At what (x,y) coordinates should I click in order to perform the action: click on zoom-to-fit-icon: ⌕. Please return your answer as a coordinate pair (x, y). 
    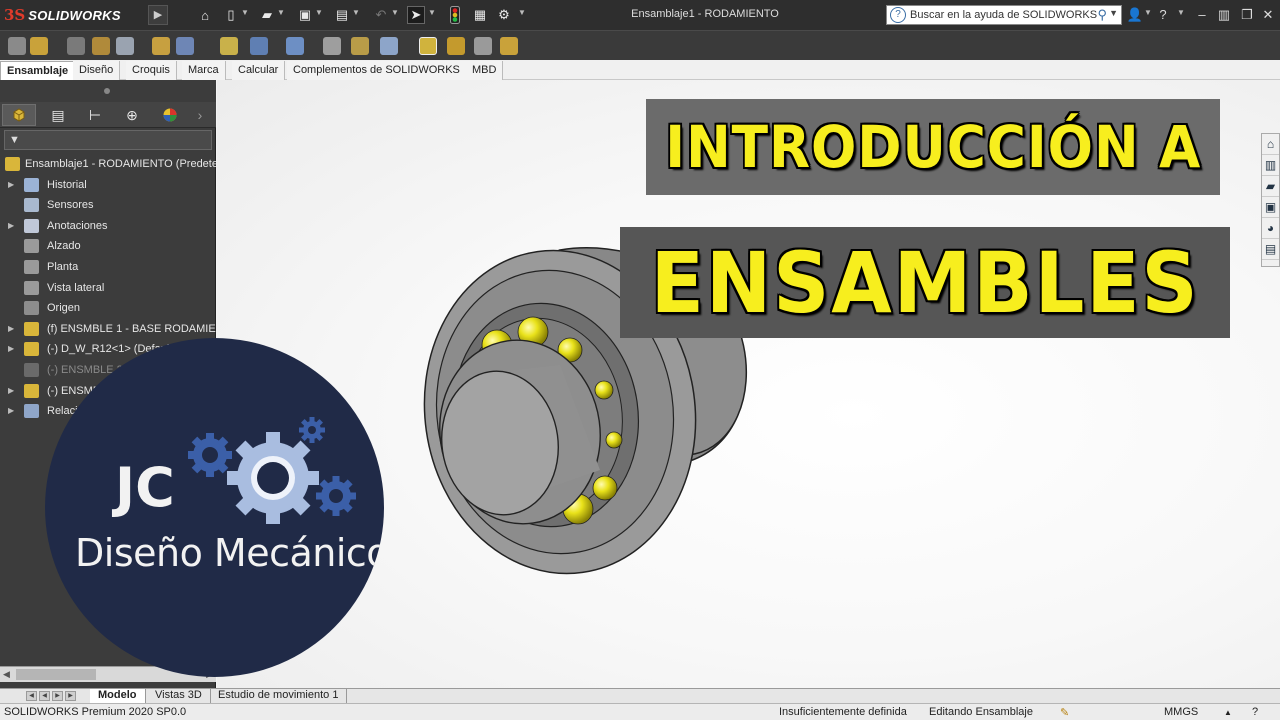
    Looking at the image, I should click on (594, 81).